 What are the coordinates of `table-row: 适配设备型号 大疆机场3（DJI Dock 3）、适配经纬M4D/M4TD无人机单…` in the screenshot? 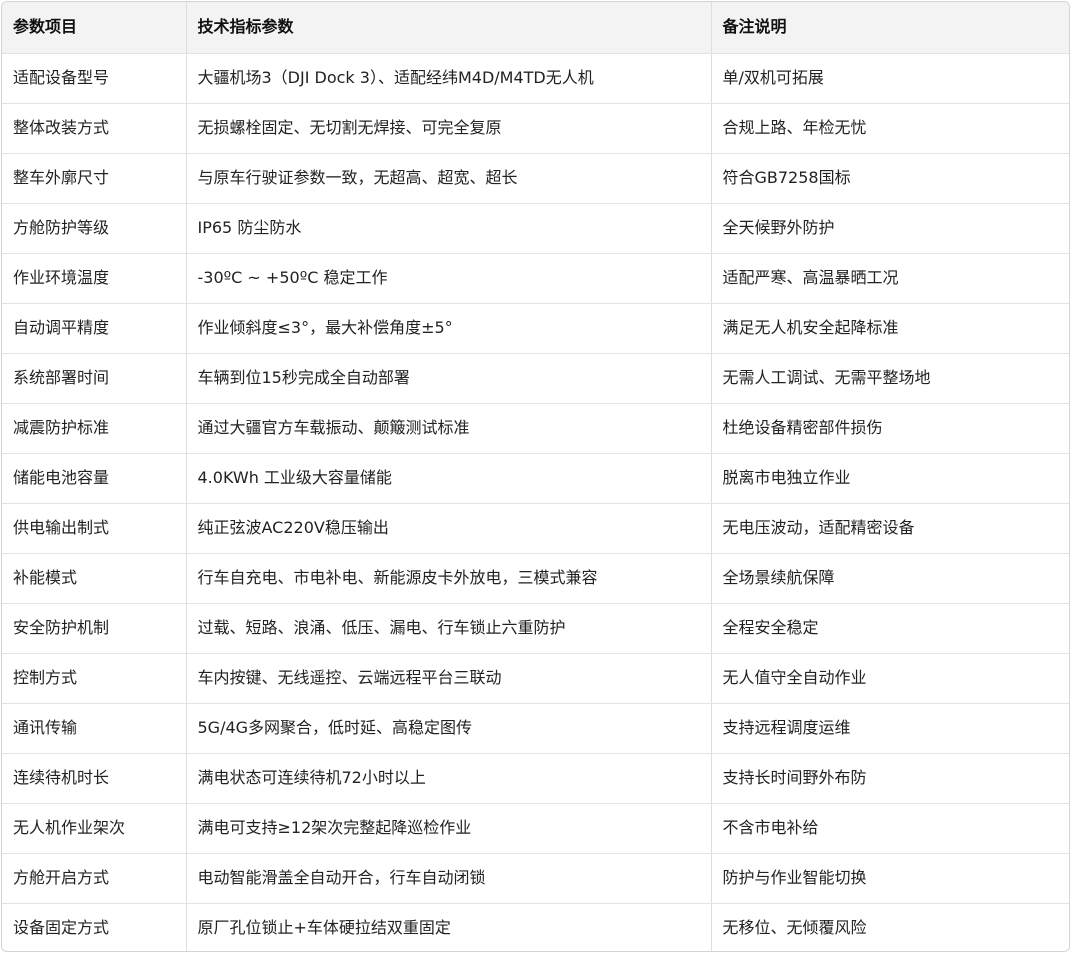 It's located at (535, 78).